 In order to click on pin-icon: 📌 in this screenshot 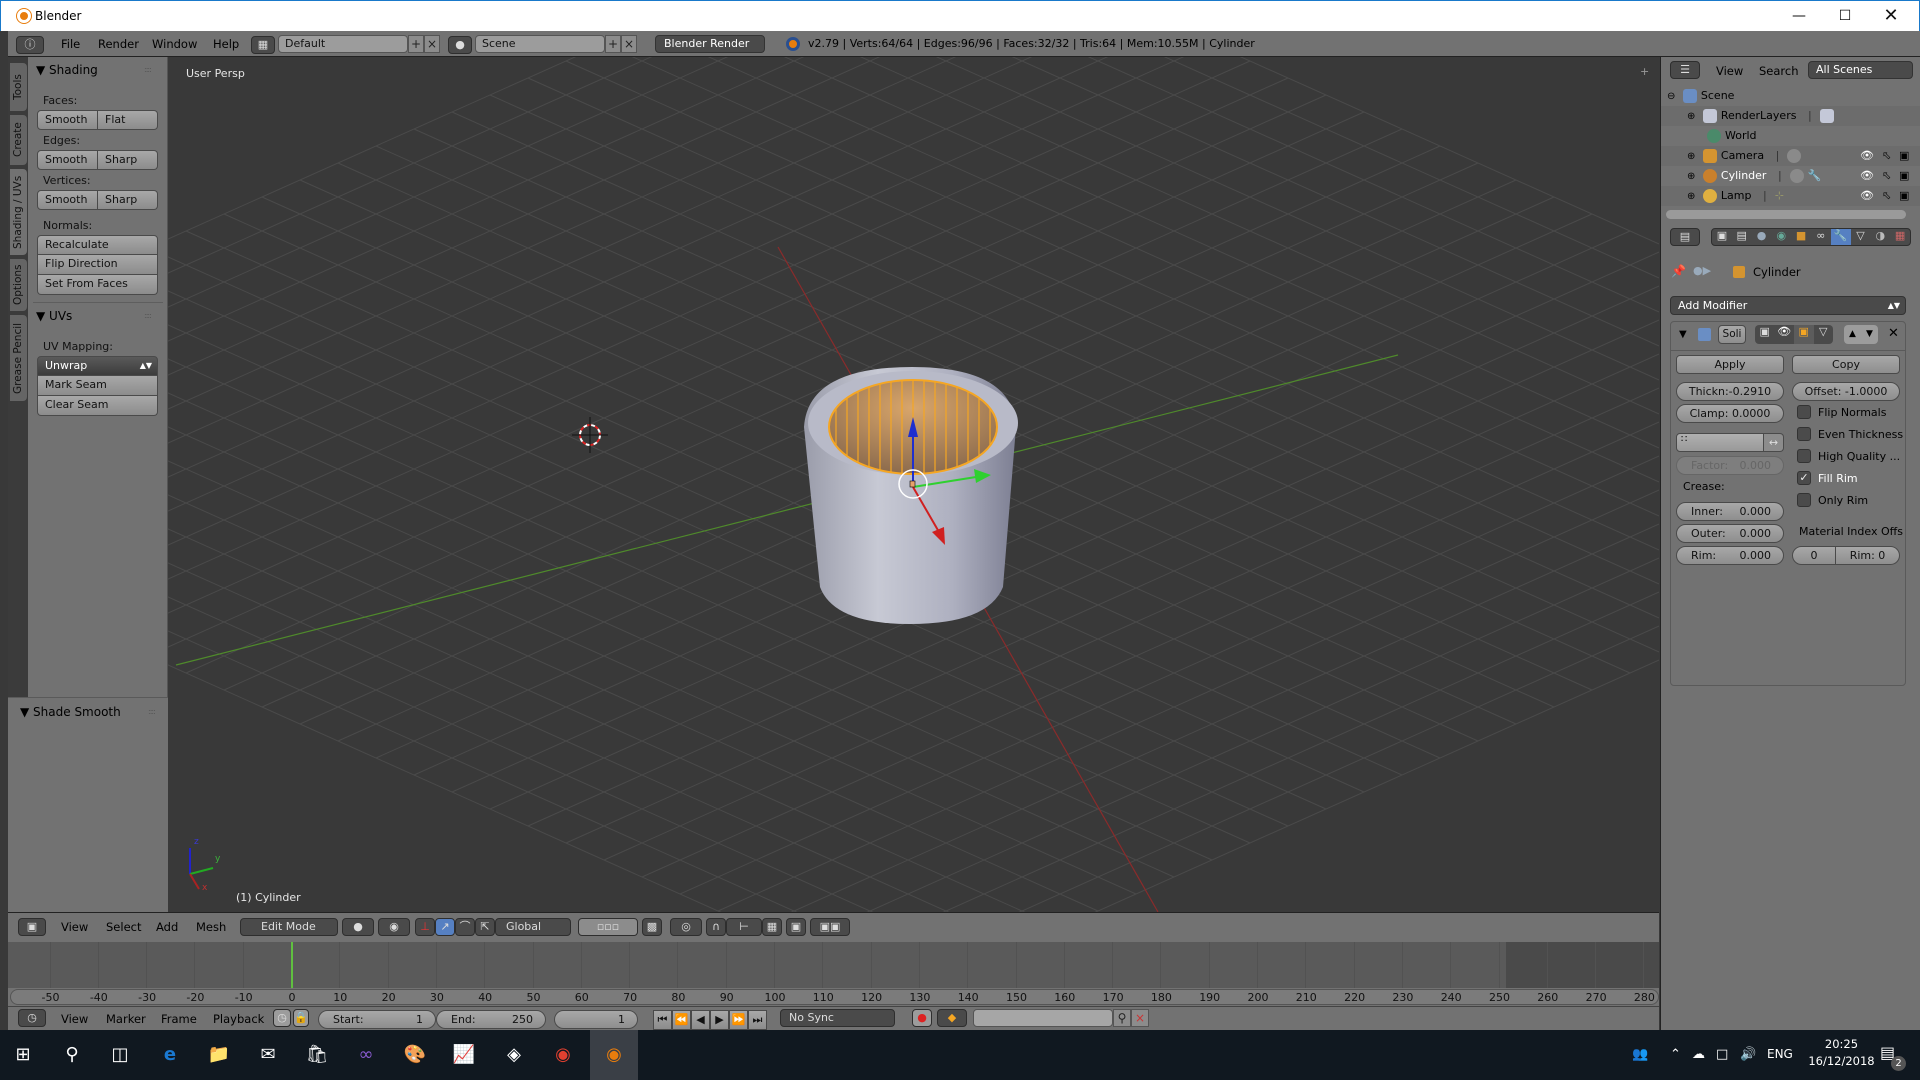, I will do `click(1678, 271)`.